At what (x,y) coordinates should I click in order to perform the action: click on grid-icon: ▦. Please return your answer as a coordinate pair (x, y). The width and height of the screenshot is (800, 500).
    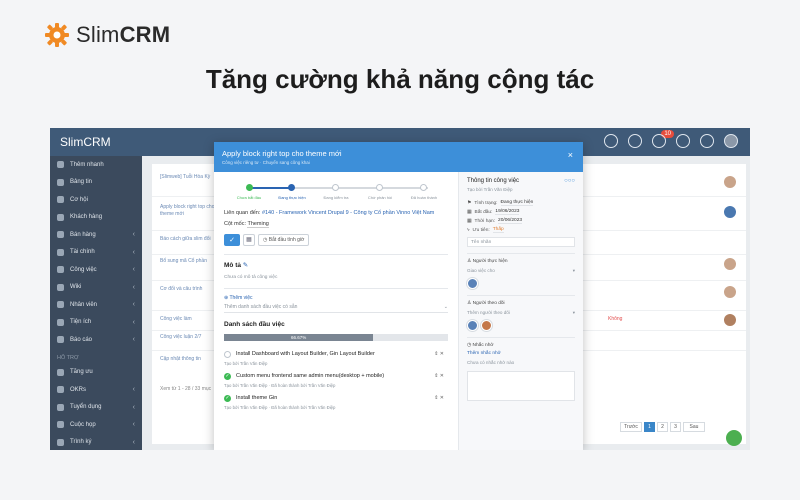
    Looking at the image, I should click on (249, 239).